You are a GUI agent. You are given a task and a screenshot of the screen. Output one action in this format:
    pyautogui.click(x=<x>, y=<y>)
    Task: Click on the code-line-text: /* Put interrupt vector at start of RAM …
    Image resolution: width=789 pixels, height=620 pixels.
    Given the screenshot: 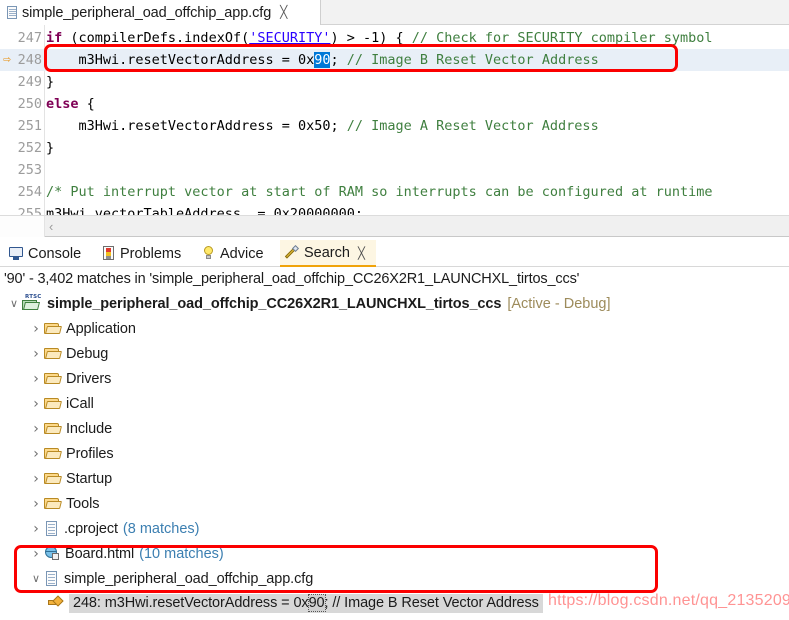 What is the action you would take?
    pyautogui.click(x=379, y=192)
    